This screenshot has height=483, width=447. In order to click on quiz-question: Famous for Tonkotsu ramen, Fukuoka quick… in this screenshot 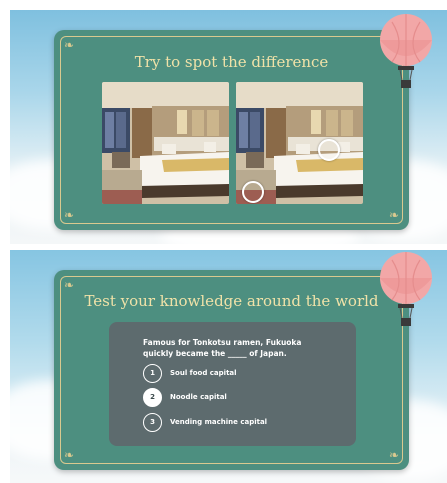, I will do `click(222, 348)`.